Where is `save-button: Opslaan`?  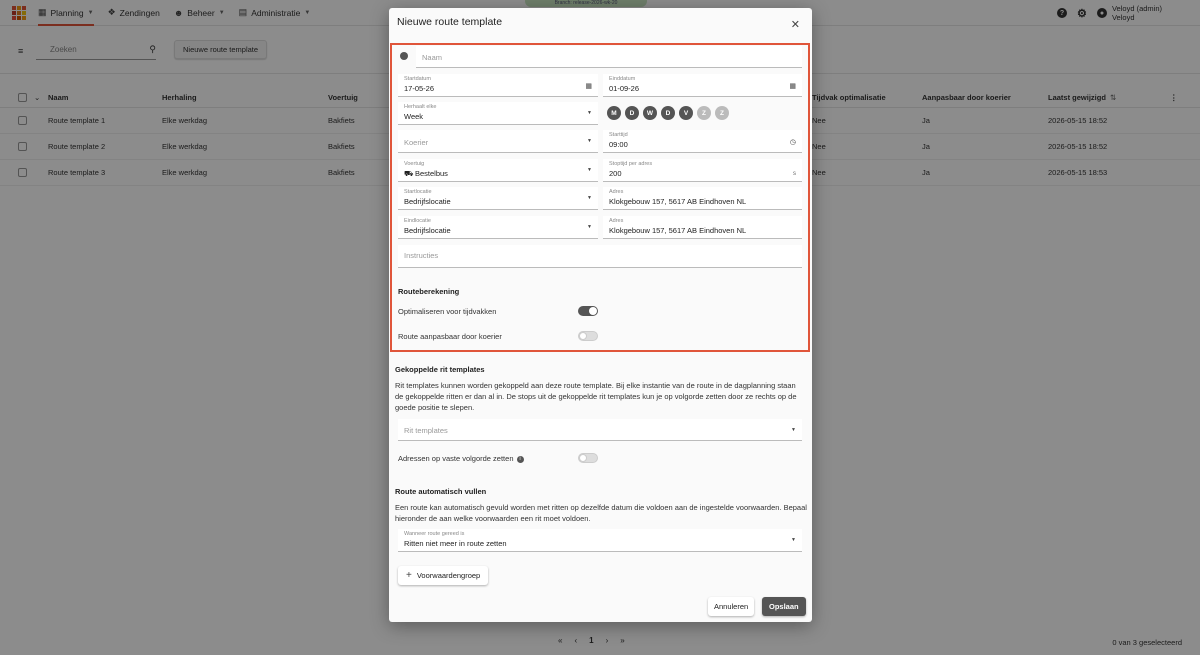
save-button: Opslaan is located at coordinates (784, 606).